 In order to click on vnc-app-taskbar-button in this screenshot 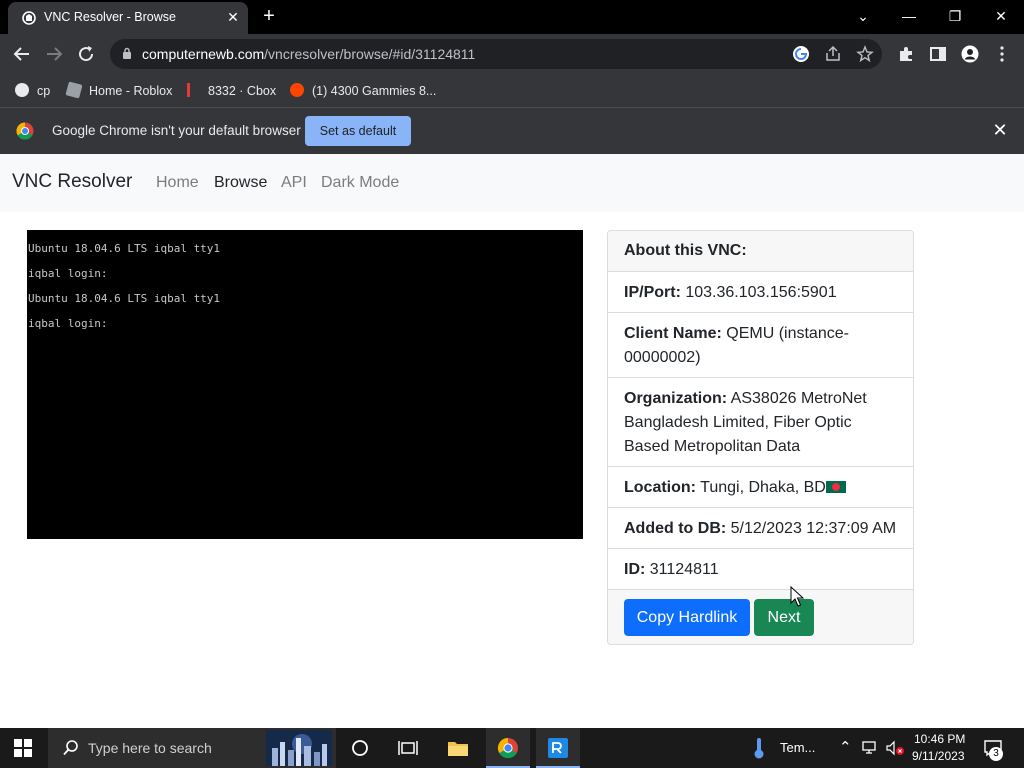, I will do `click(558, 748)`.